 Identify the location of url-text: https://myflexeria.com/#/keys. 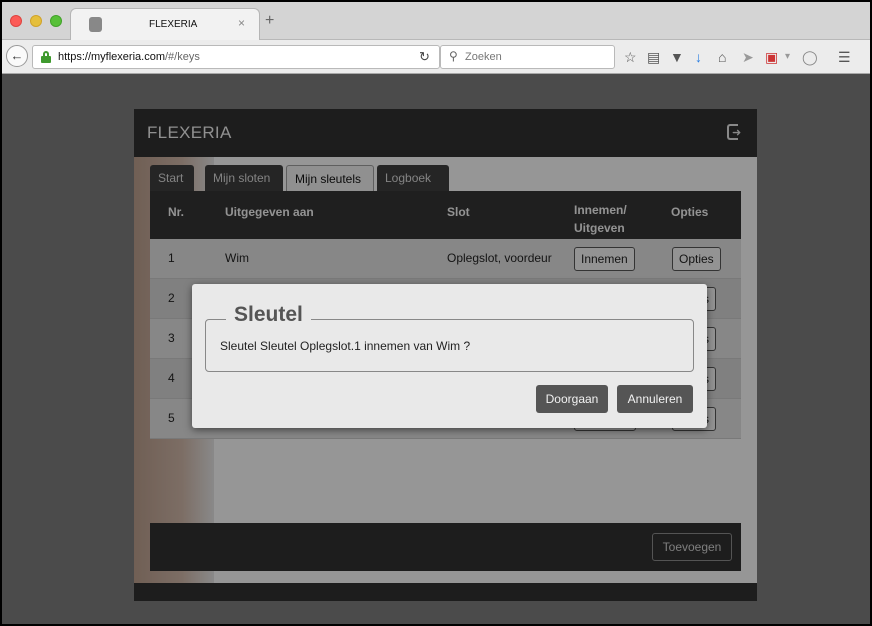
(129, 57).